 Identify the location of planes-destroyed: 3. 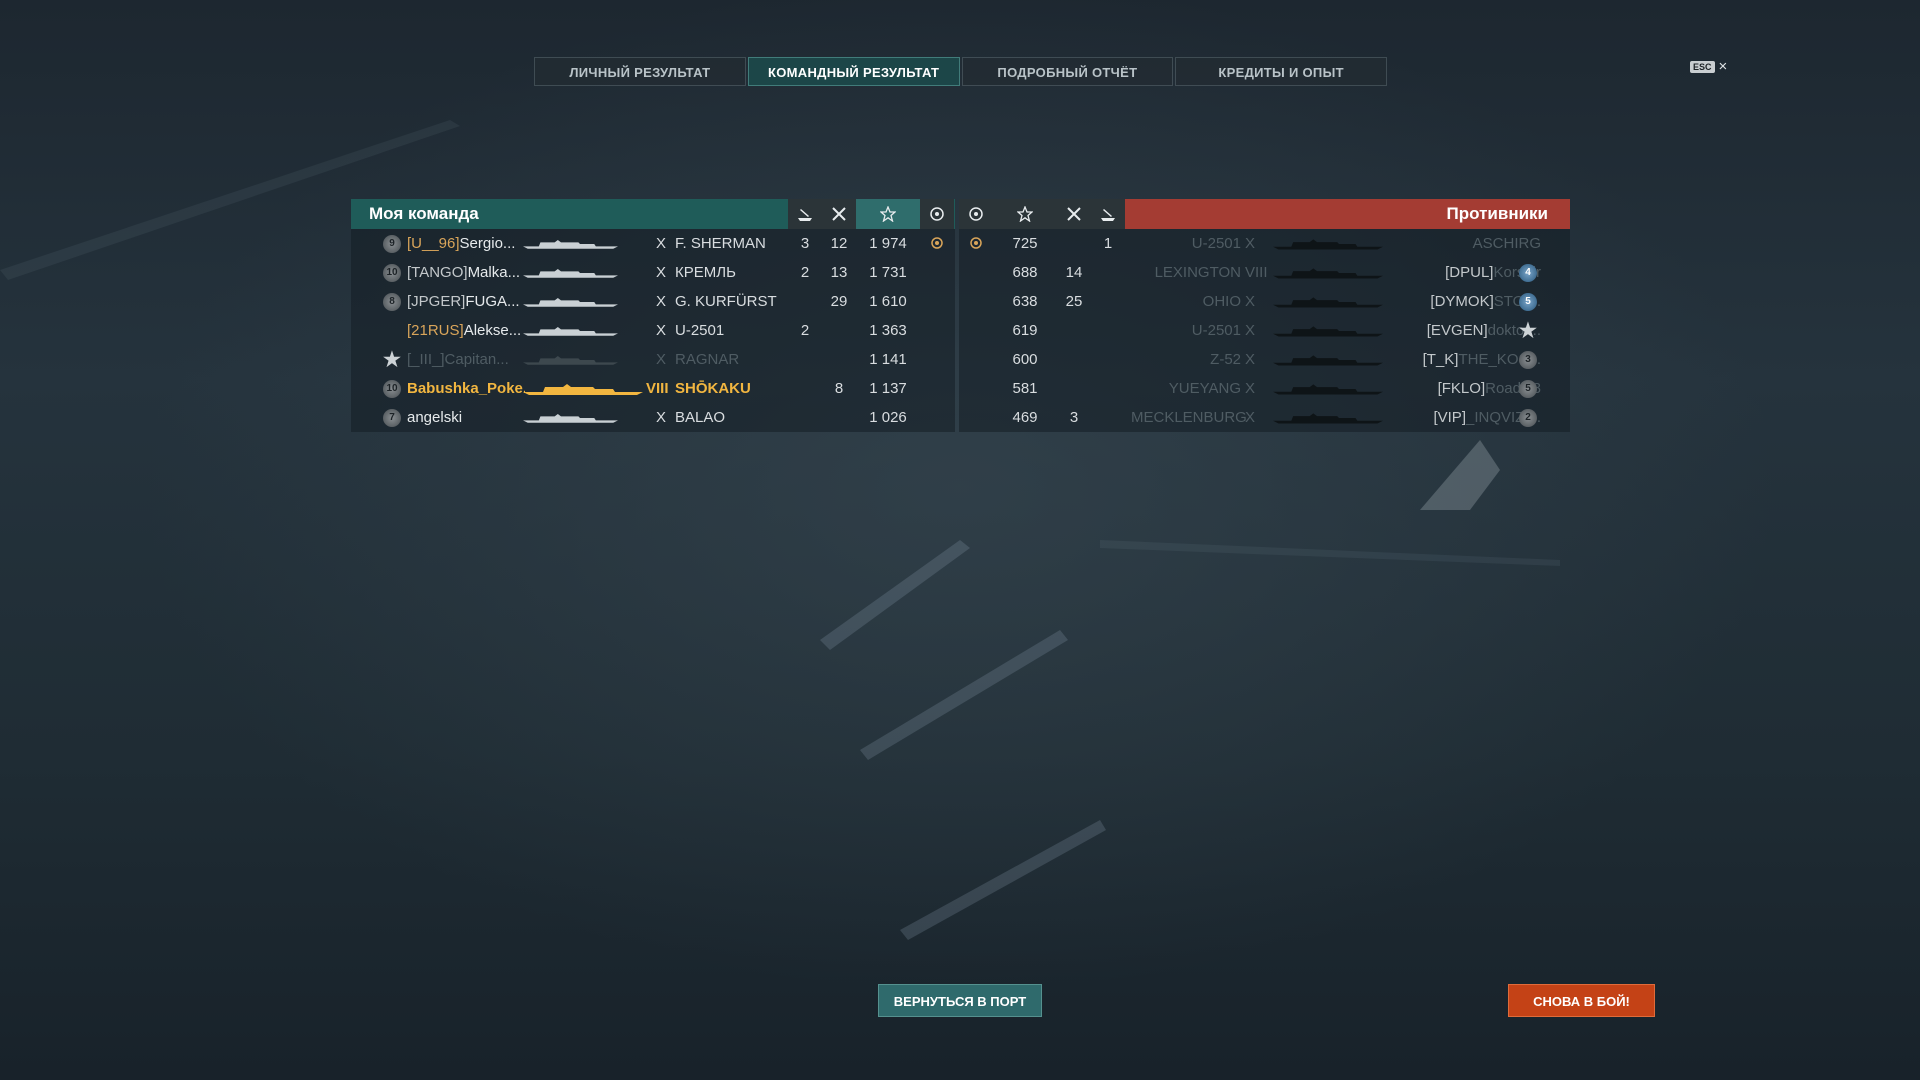
(1074, 417).